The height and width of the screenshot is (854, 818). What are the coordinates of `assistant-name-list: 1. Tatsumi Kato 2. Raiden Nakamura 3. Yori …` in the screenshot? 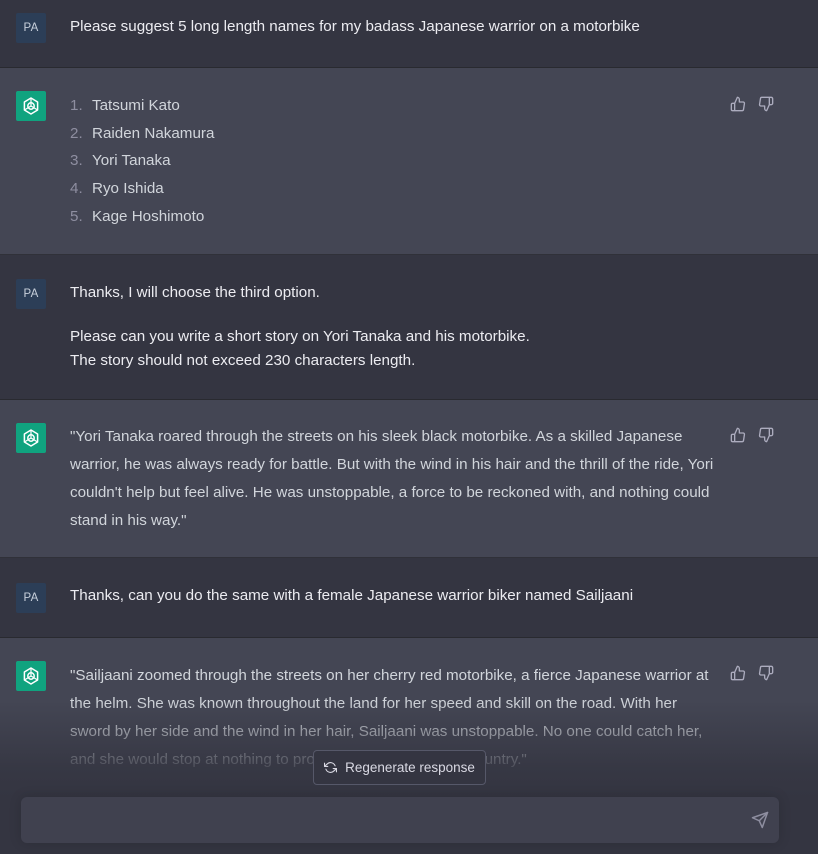 It's located at (395, 161).